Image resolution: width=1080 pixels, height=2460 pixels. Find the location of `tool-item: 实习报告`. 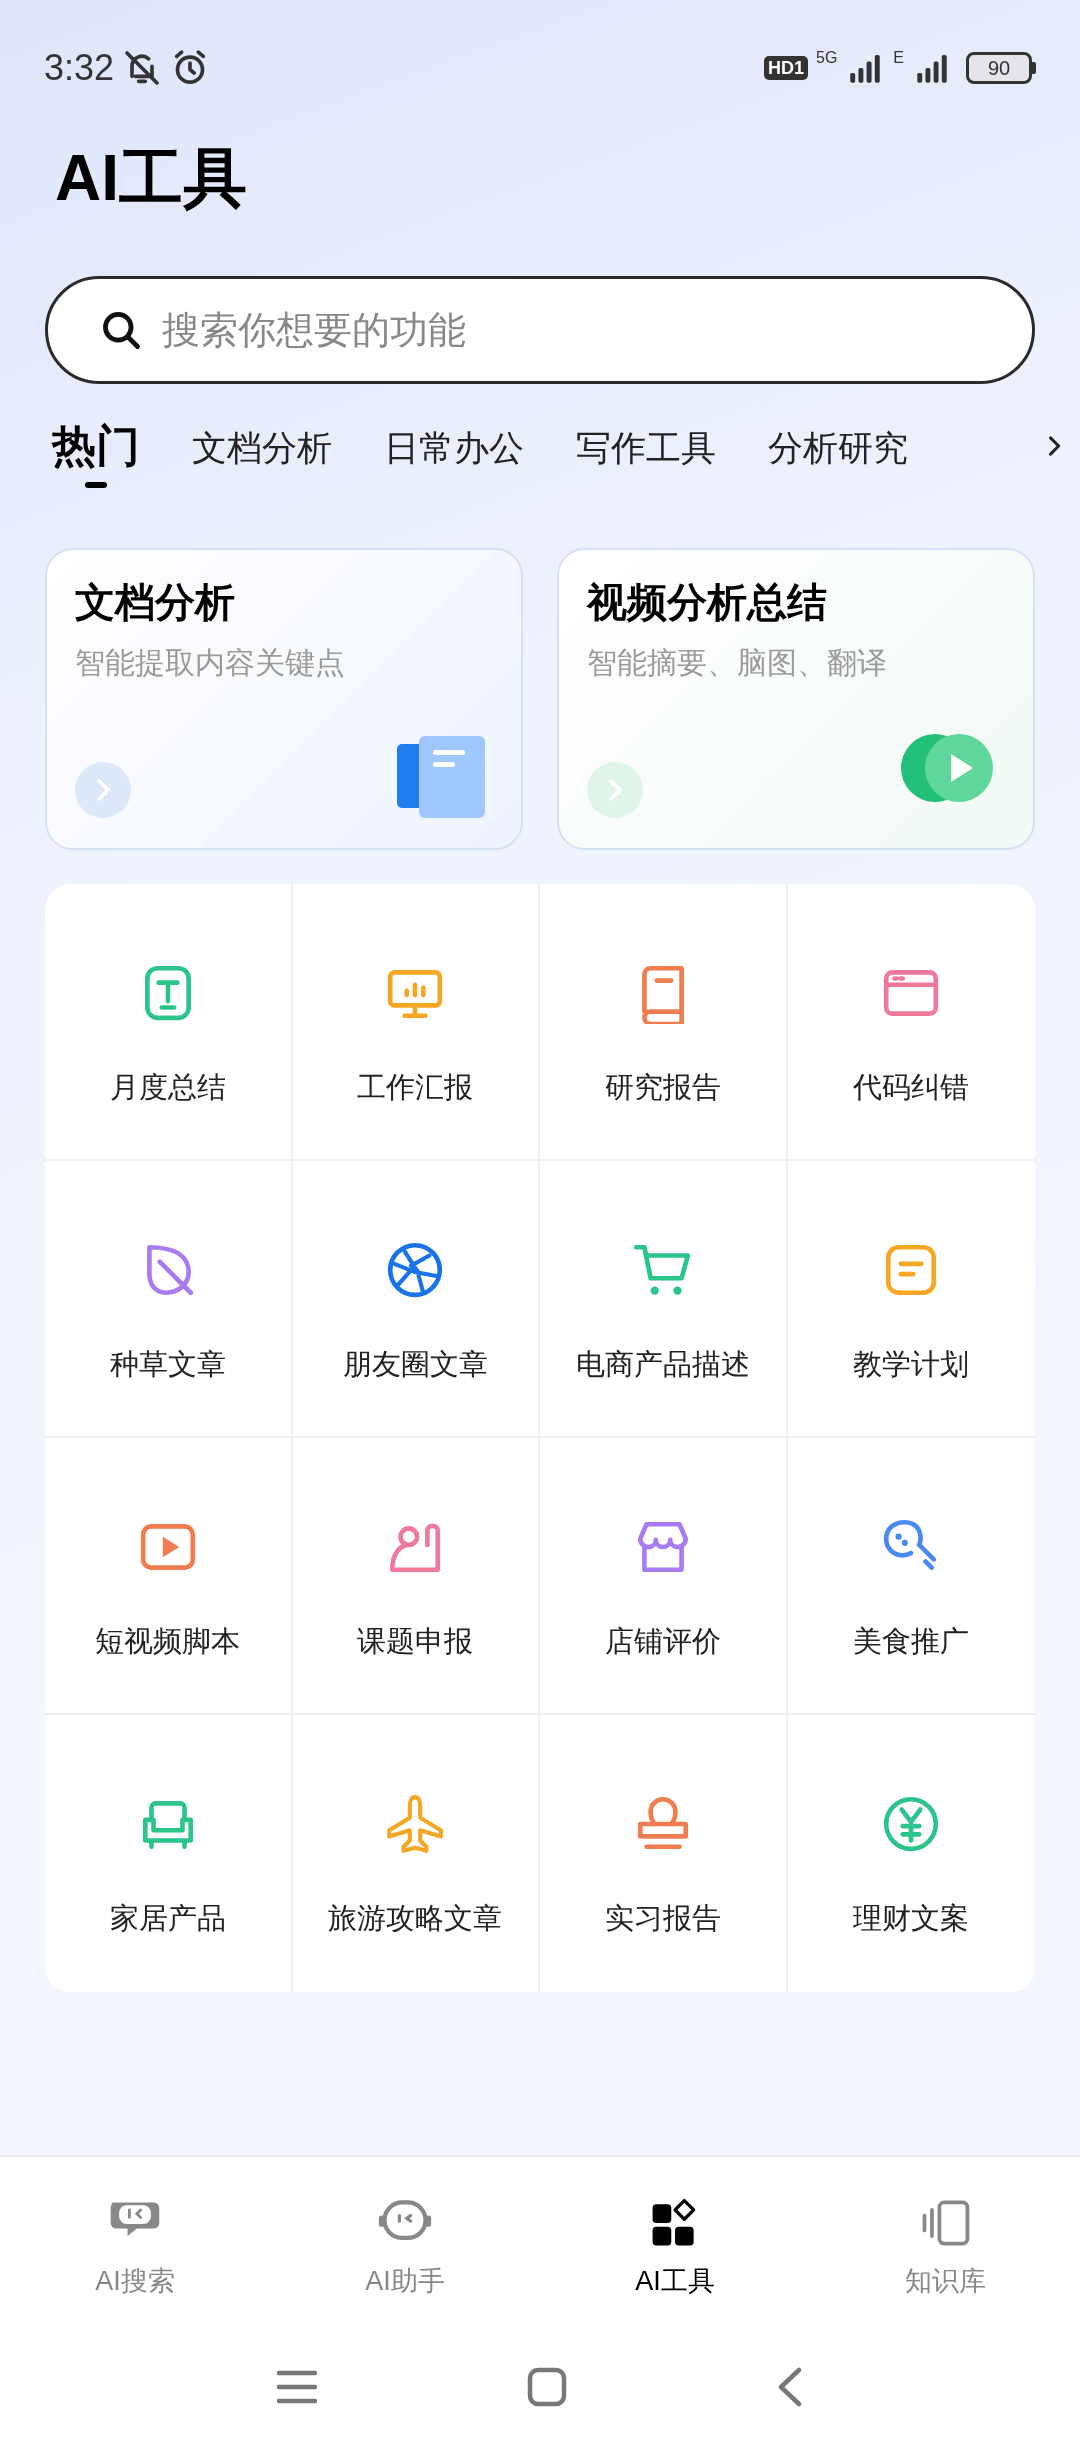

tool-item: 实习报告 is located at coordinates (664, 1853).